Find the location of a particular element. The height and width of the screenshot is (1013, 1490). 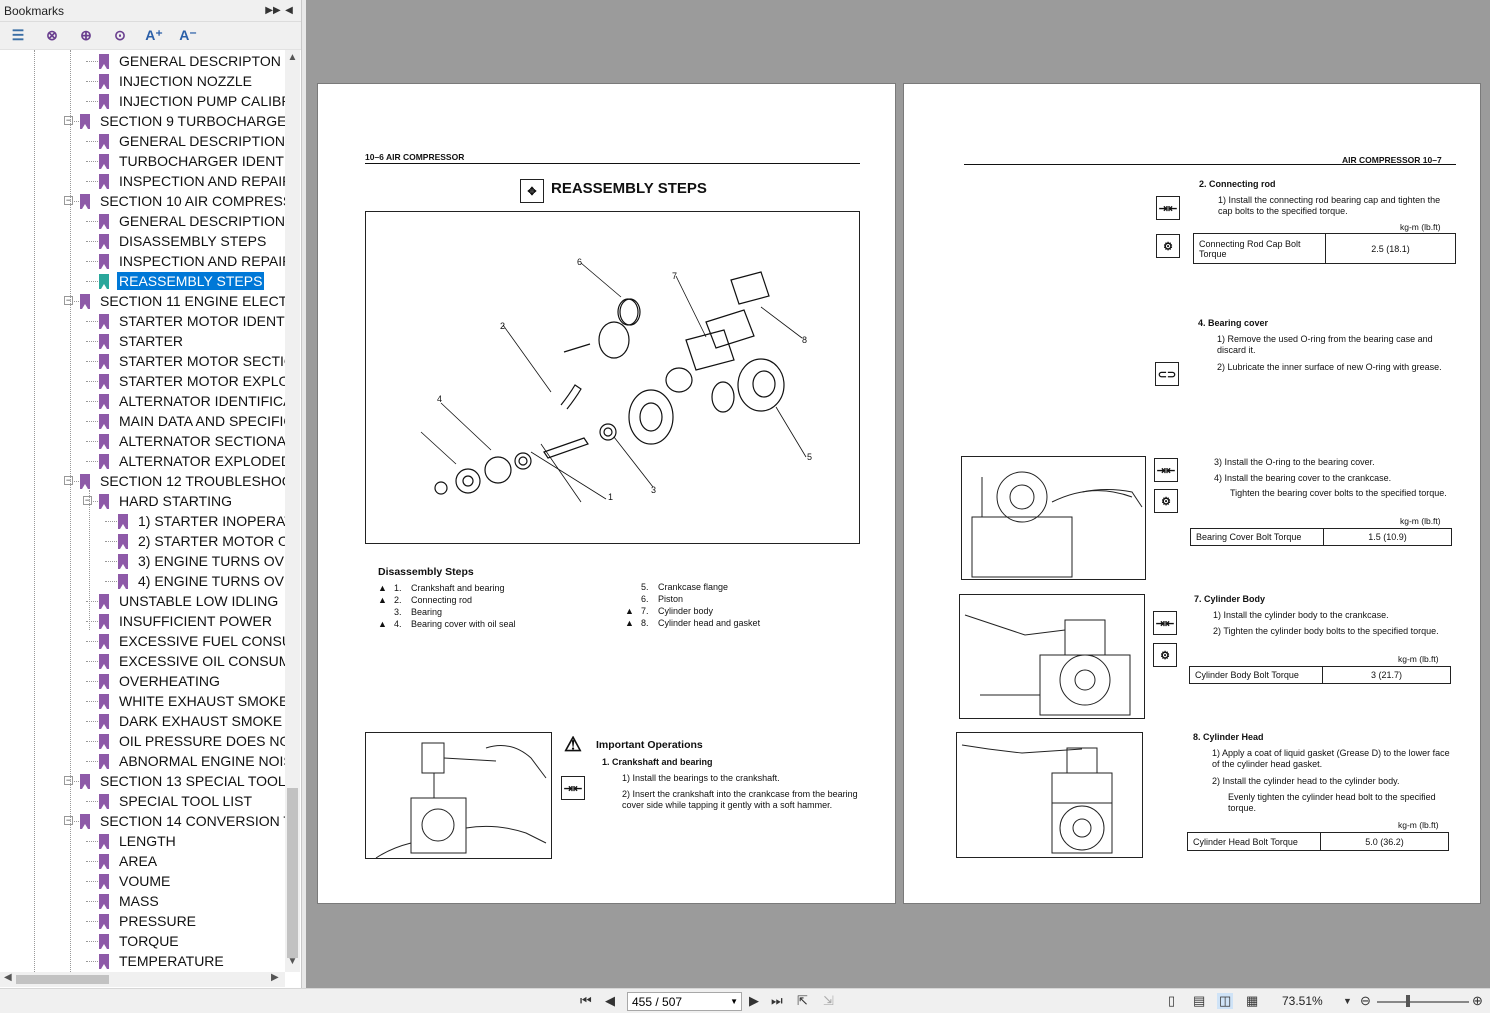

bookmark-item: OVERHEATING is located at coordinates (142, 681).